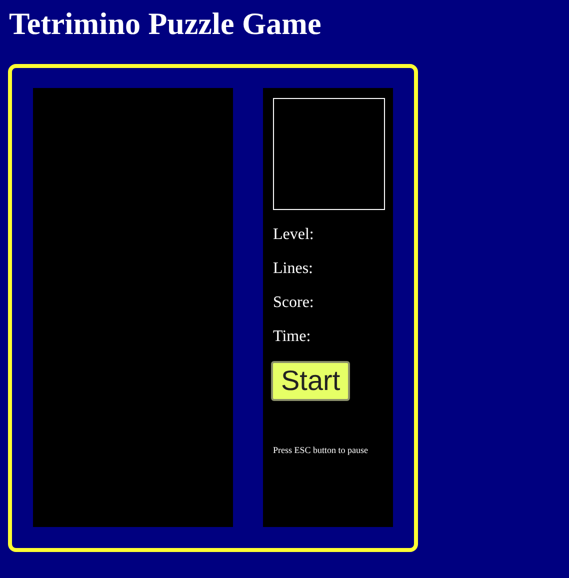  Describe the element at coordinates (293, 303) in the screenshot. I see `stat-label: Score:` at that location.